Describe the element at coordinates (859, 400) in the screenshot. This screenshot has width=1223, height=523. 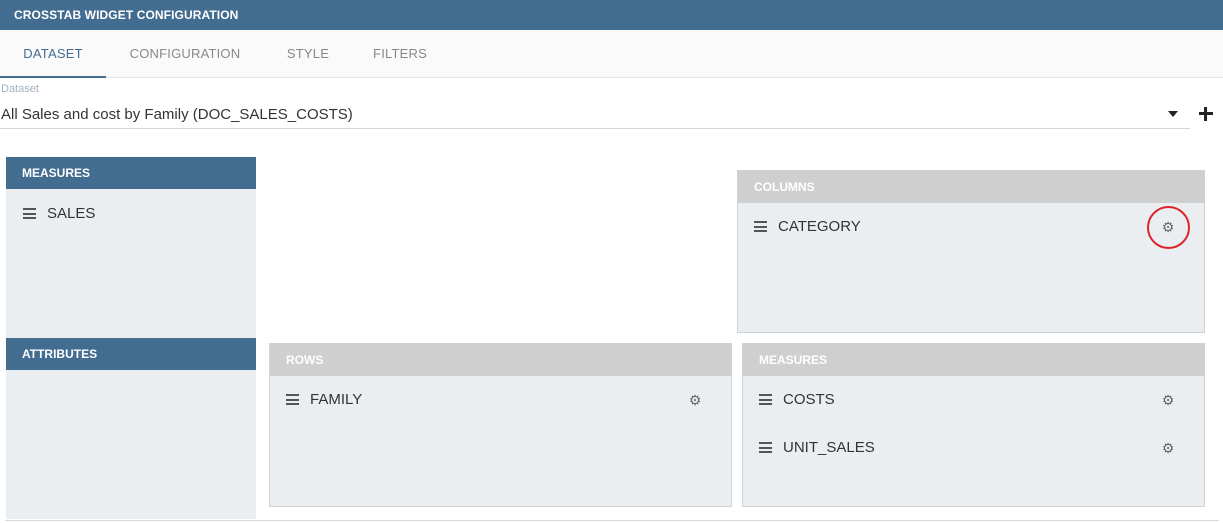
I see `list-item-costs: COSTS` at that location.